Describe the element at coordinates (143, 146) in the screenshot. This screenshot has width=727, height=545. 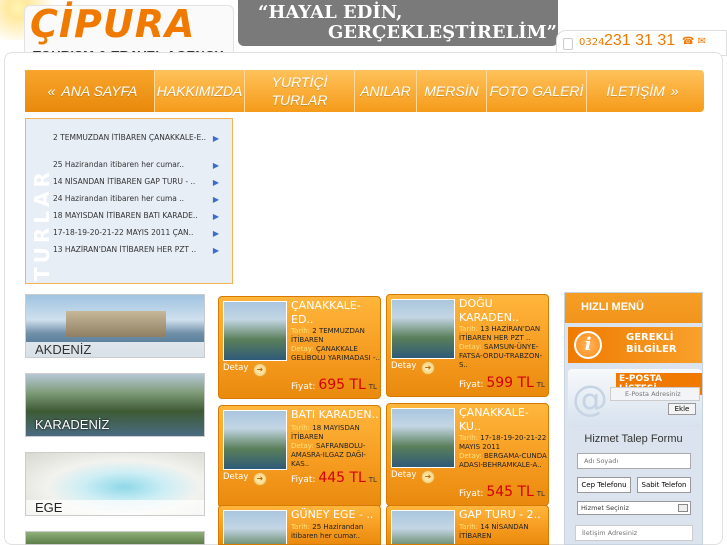
I see `tour-item: 2 TEMMUZDAN İTİBAREN ÇANAKKALE-E.. ▶` at that location.